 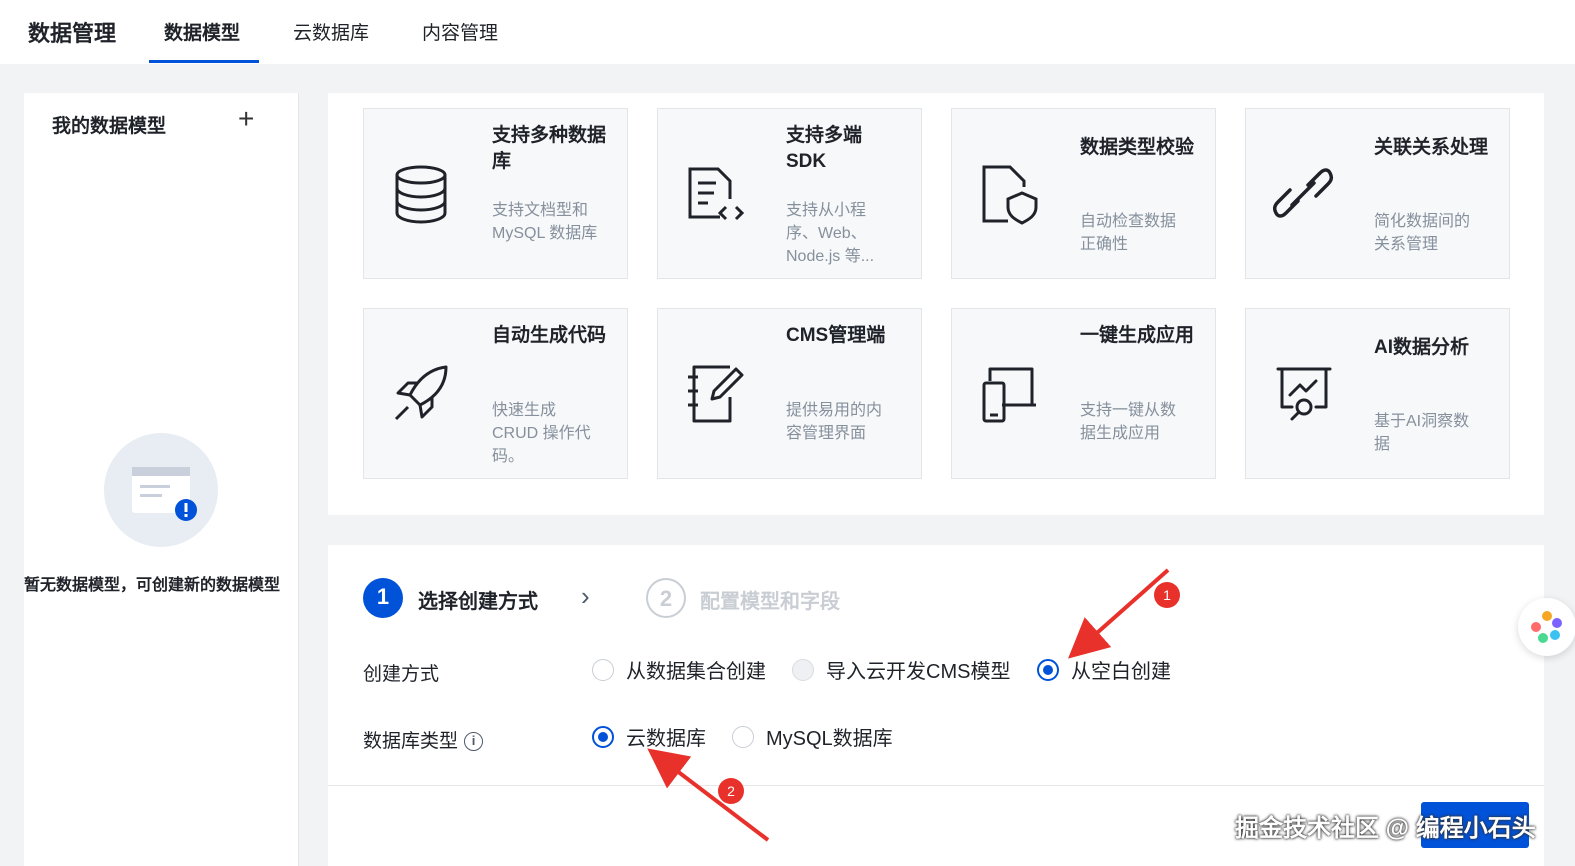 What do you see at coordinates (1009, 194) in the screenshot?
I see `shield-file-icon` at bounding box center [1009, 194].